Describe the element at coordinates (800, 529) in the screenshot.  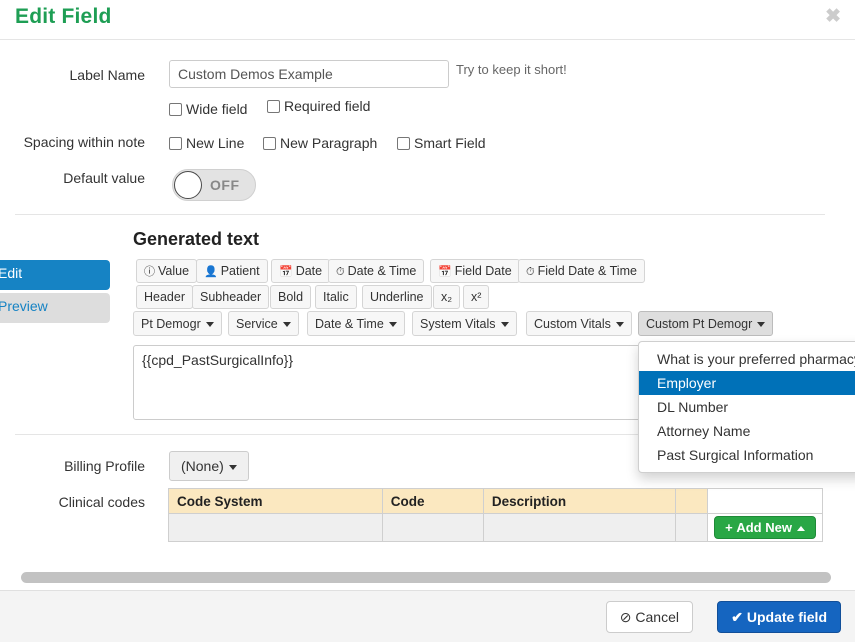
I see `chevron-up-icon` at that location.